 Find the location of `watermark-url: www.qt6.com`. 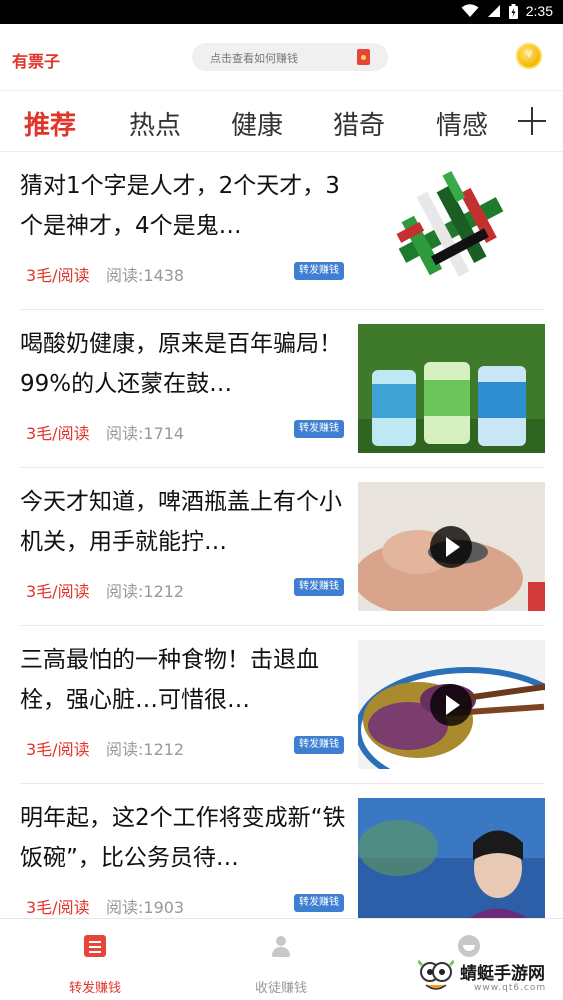

watermark-url: www.qt6.com is located at coordinates (510, 988).